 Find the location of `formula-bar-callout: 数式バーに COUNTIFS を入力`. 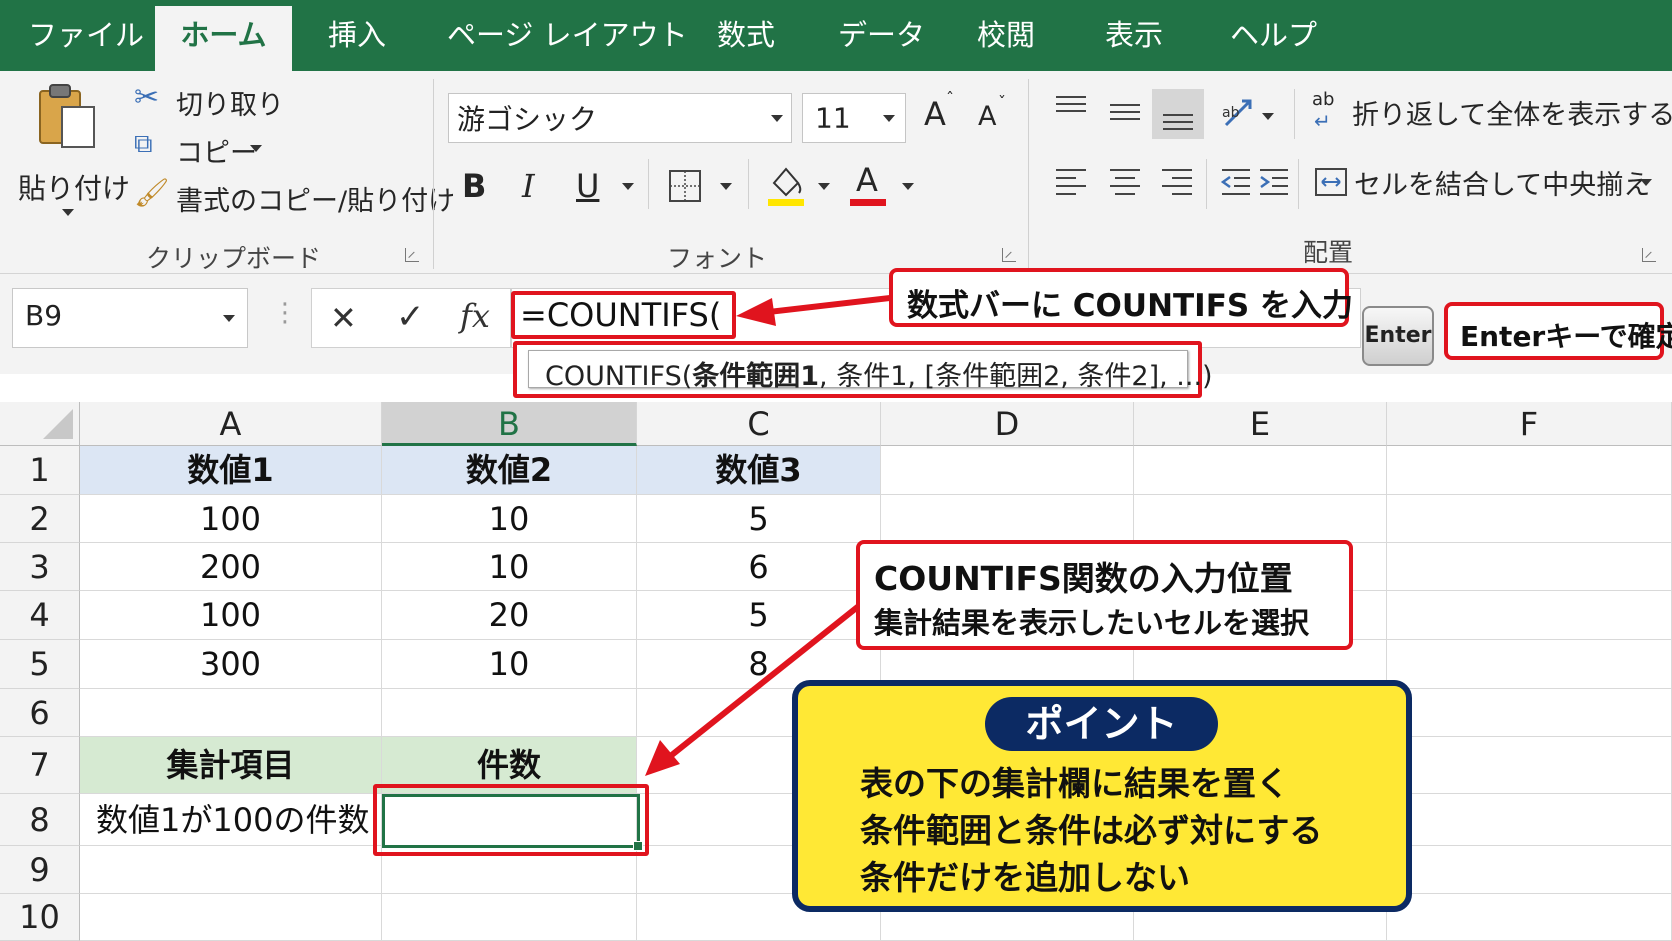

formula-bar-callout: 数式バーに COUNTIFS を入力 is located at coordinates (1121, 297).